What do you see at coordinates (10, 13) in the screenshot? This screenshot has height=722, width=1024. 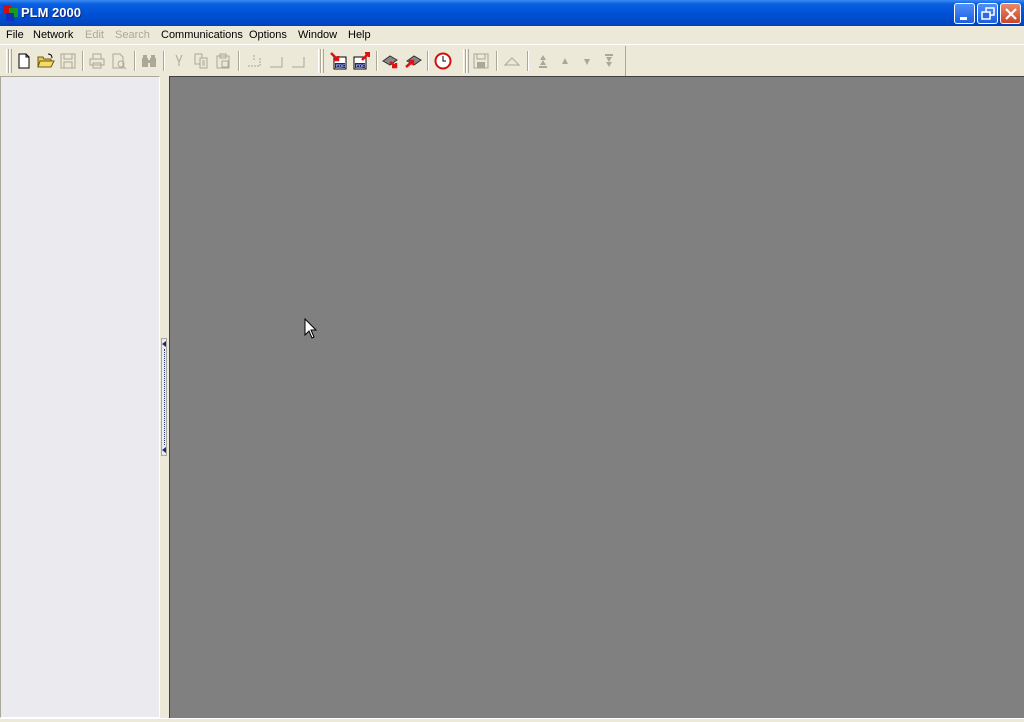 I see `plm-app-icon` at bounding box center [10, 13].